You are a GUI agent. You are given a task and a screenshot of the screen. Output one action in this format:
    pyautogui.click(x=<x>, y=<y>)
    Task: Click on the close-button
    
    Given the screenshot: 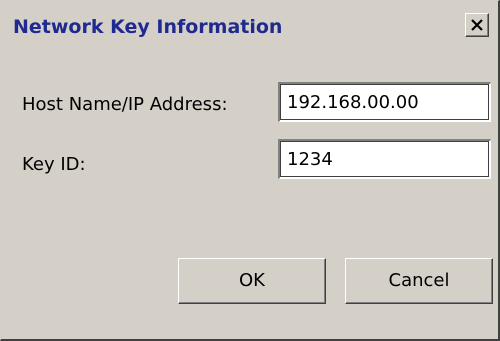 What is the action you would take?
    pyautogui.click(x=477, y=25)
    